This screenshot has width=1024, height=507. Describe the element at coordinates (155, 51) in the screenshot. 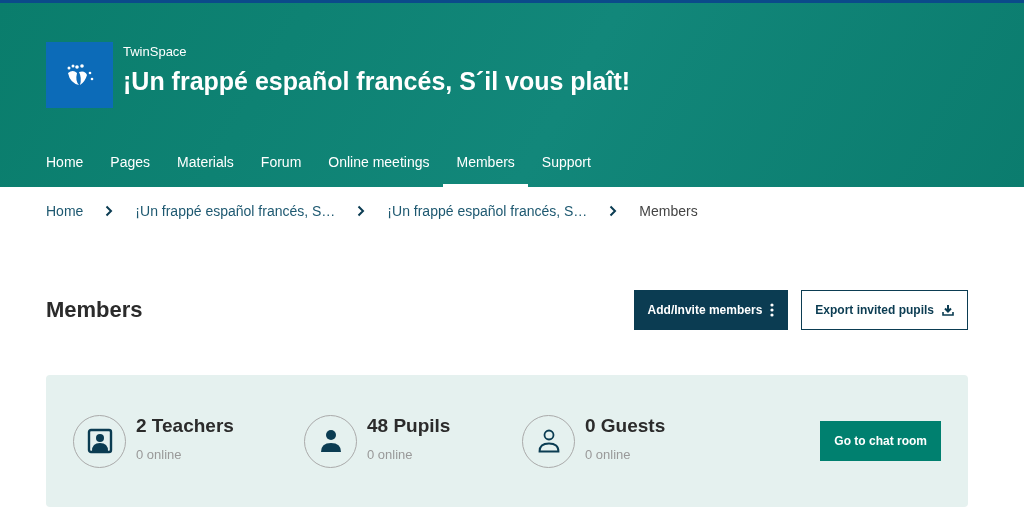

I see `brand-name: TwinSpace` at that location.